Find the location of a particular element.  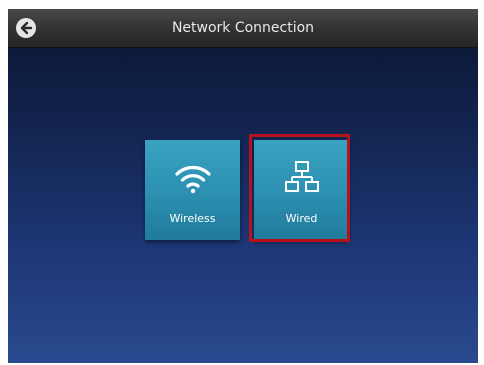

back-arrow-icon is located at coordinates (26, 28).